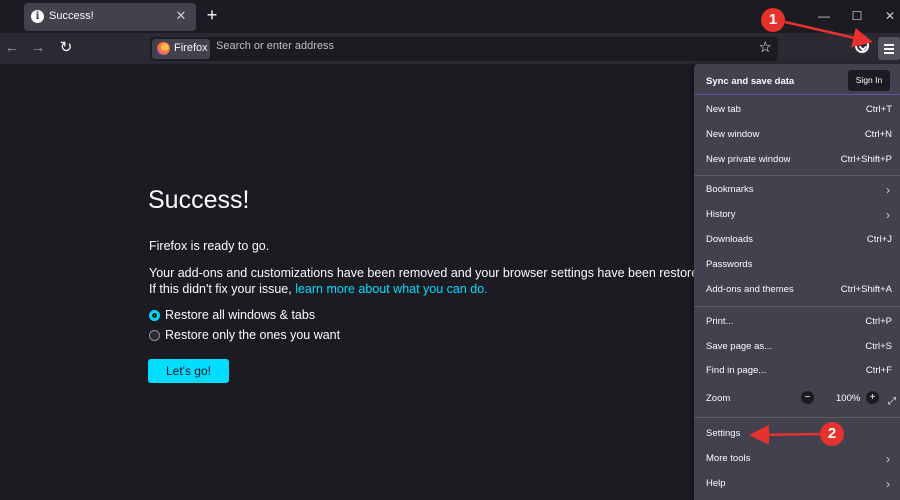  What do you see at coordinates (828, 34) in the screenshot?
I see `arrow-to-menu` at bounding box center [828, 34].